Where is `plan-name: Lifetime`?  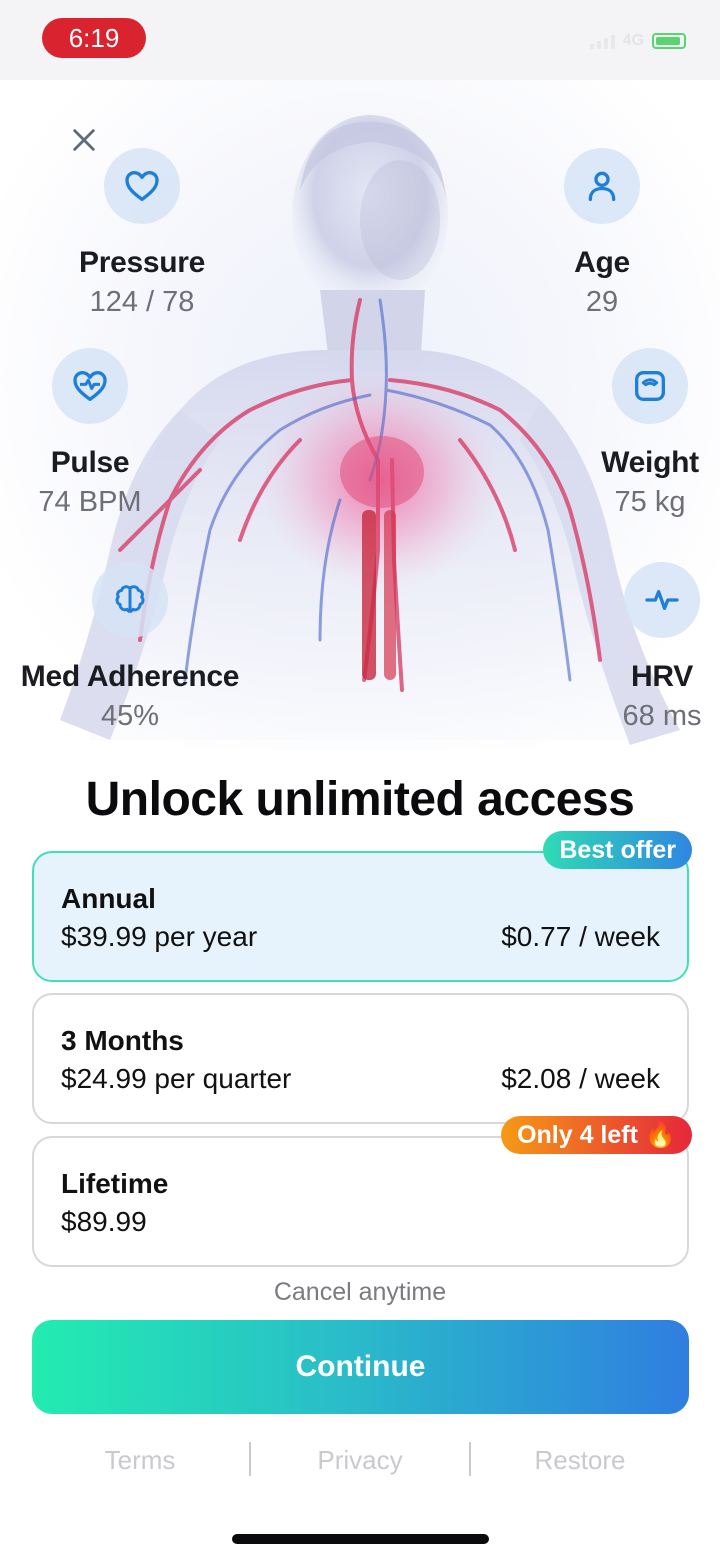
plan-name: Lifetime is located at coordinates (115, 1183).